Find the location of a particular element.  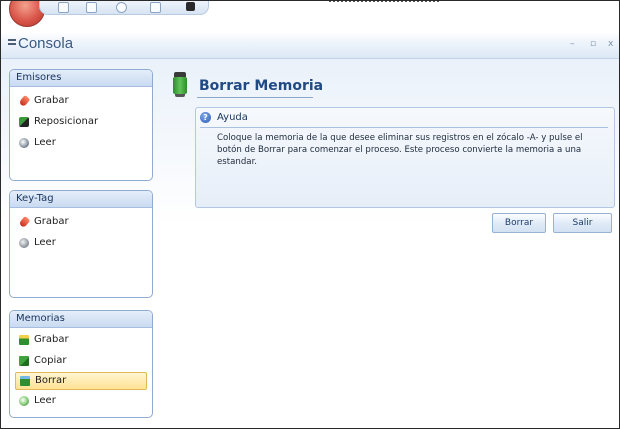

sidebar-item-emisores-grabar: Grabar is located at coordinates (81, 101).